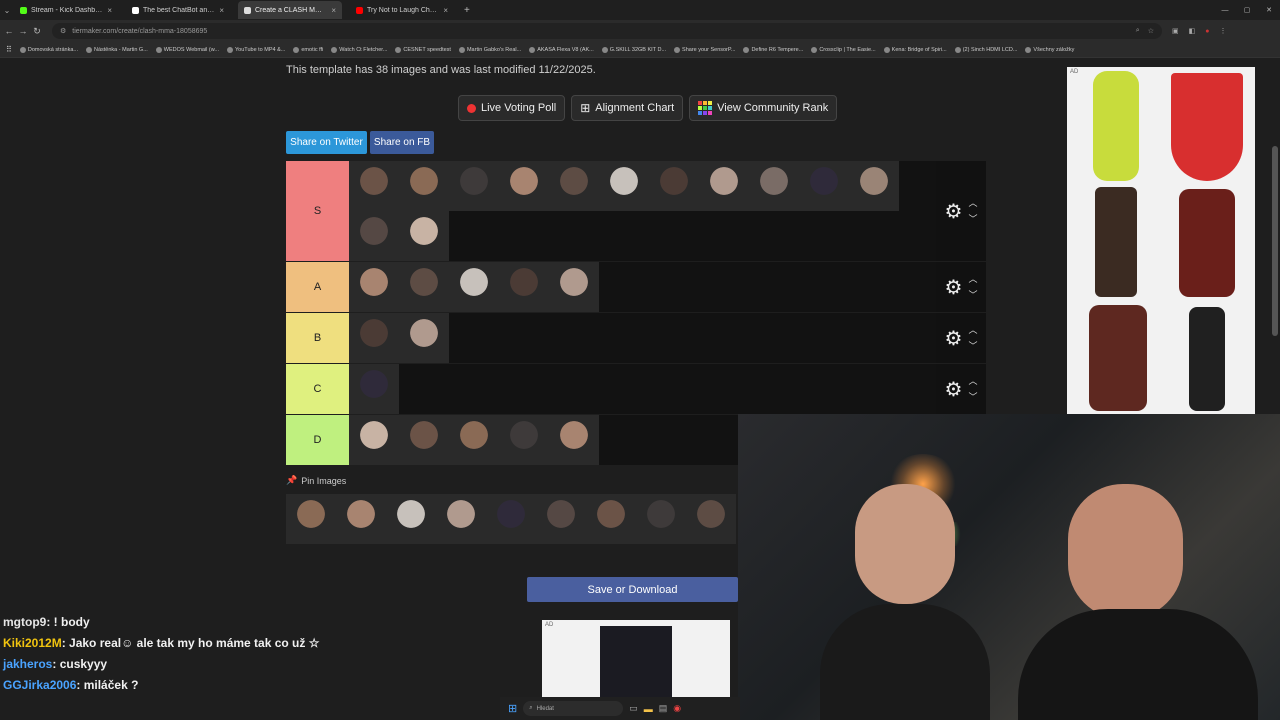 The image size is (1280, 720). I want to click on browser-tab: The best ChatBot and Widgets ×, so click(178, 10).